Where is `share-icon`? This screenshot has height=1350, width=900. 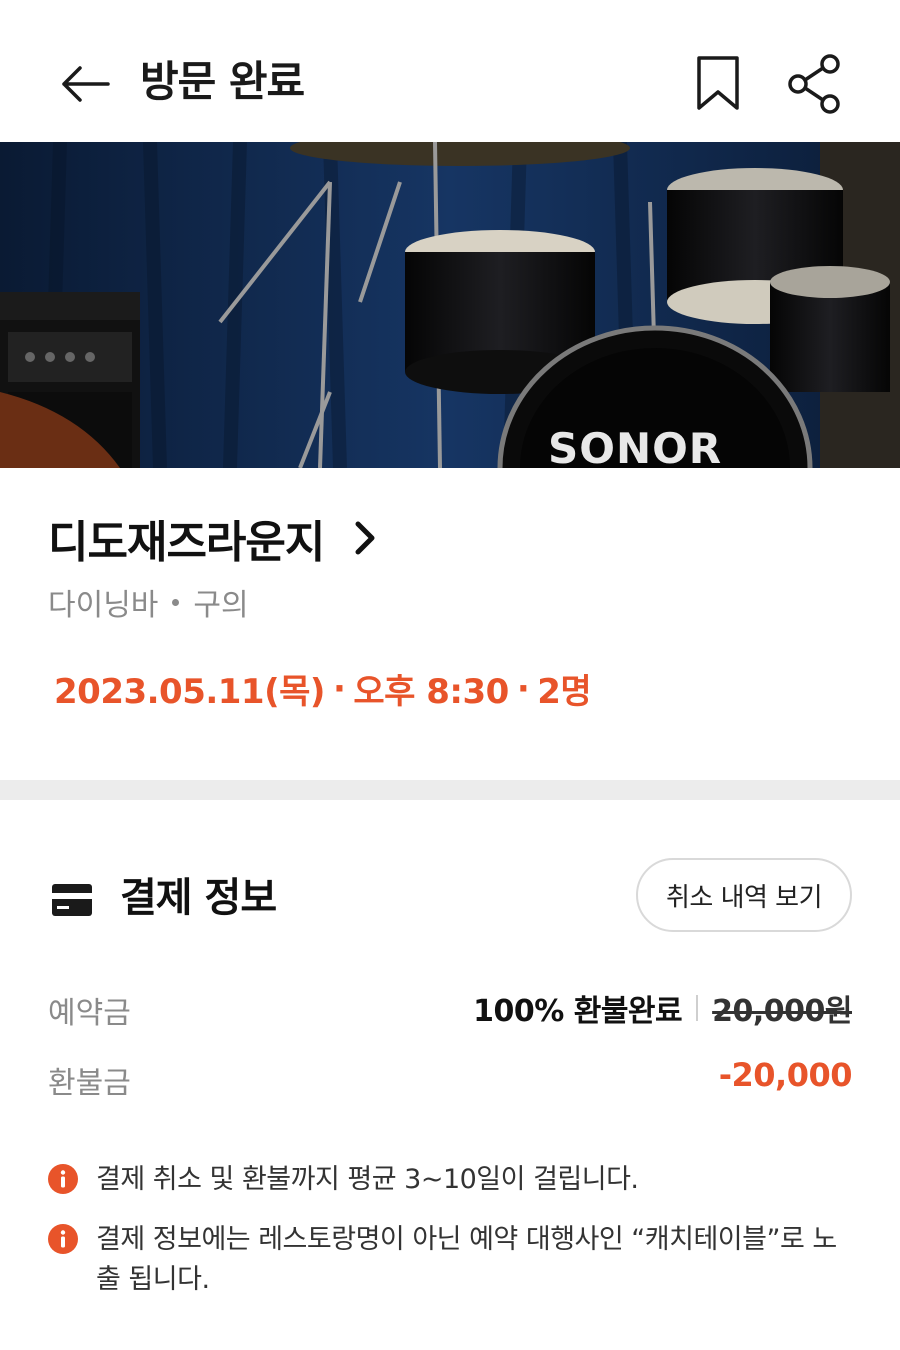 share-icon is located at coordinates (814, 84).